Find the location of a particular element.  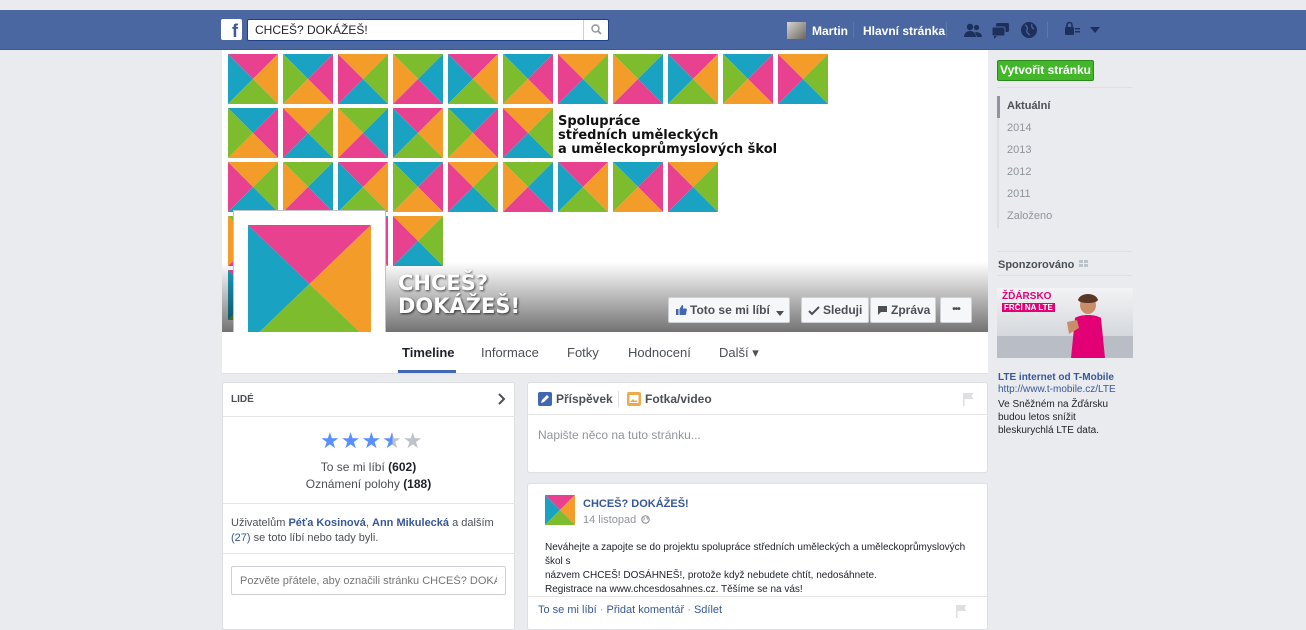

composer-tab-post: Příspěvek is located at coordinates (575, 399).